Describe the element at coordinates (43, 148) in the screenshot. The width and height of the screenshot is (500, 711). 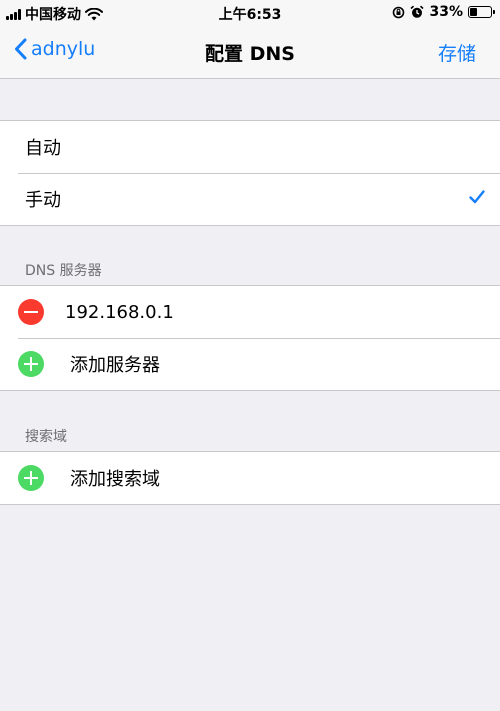
I see `mode-option-label: 自动` at that location.